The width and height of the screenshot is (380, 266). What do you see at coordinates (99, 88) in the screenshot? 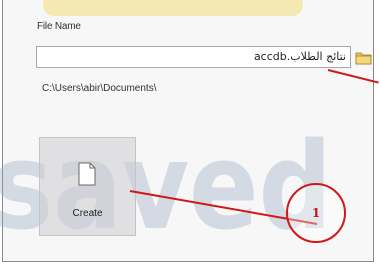
I see `save-location-path: C:\Users\abir\Documents\` at bounding box center [99, 88].